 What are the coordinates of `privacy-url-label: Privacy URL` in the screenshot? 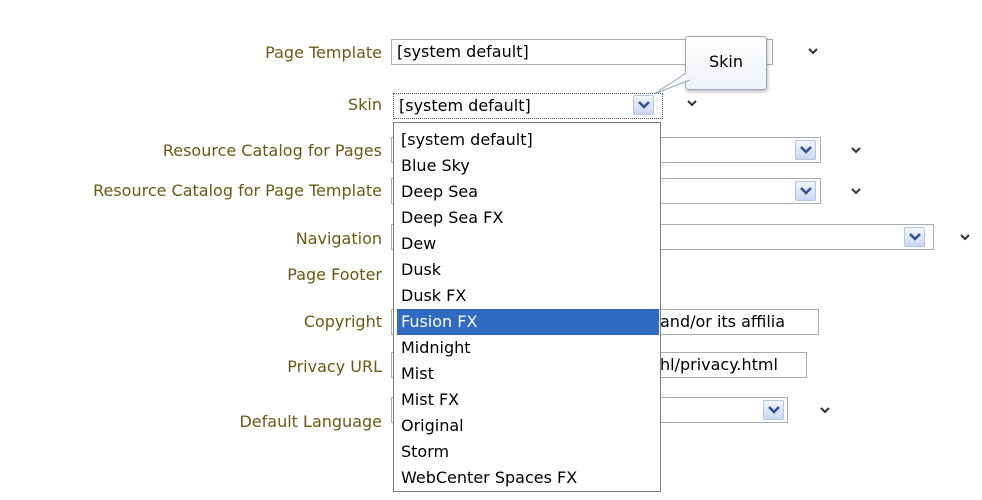 It's located at (334, 366).